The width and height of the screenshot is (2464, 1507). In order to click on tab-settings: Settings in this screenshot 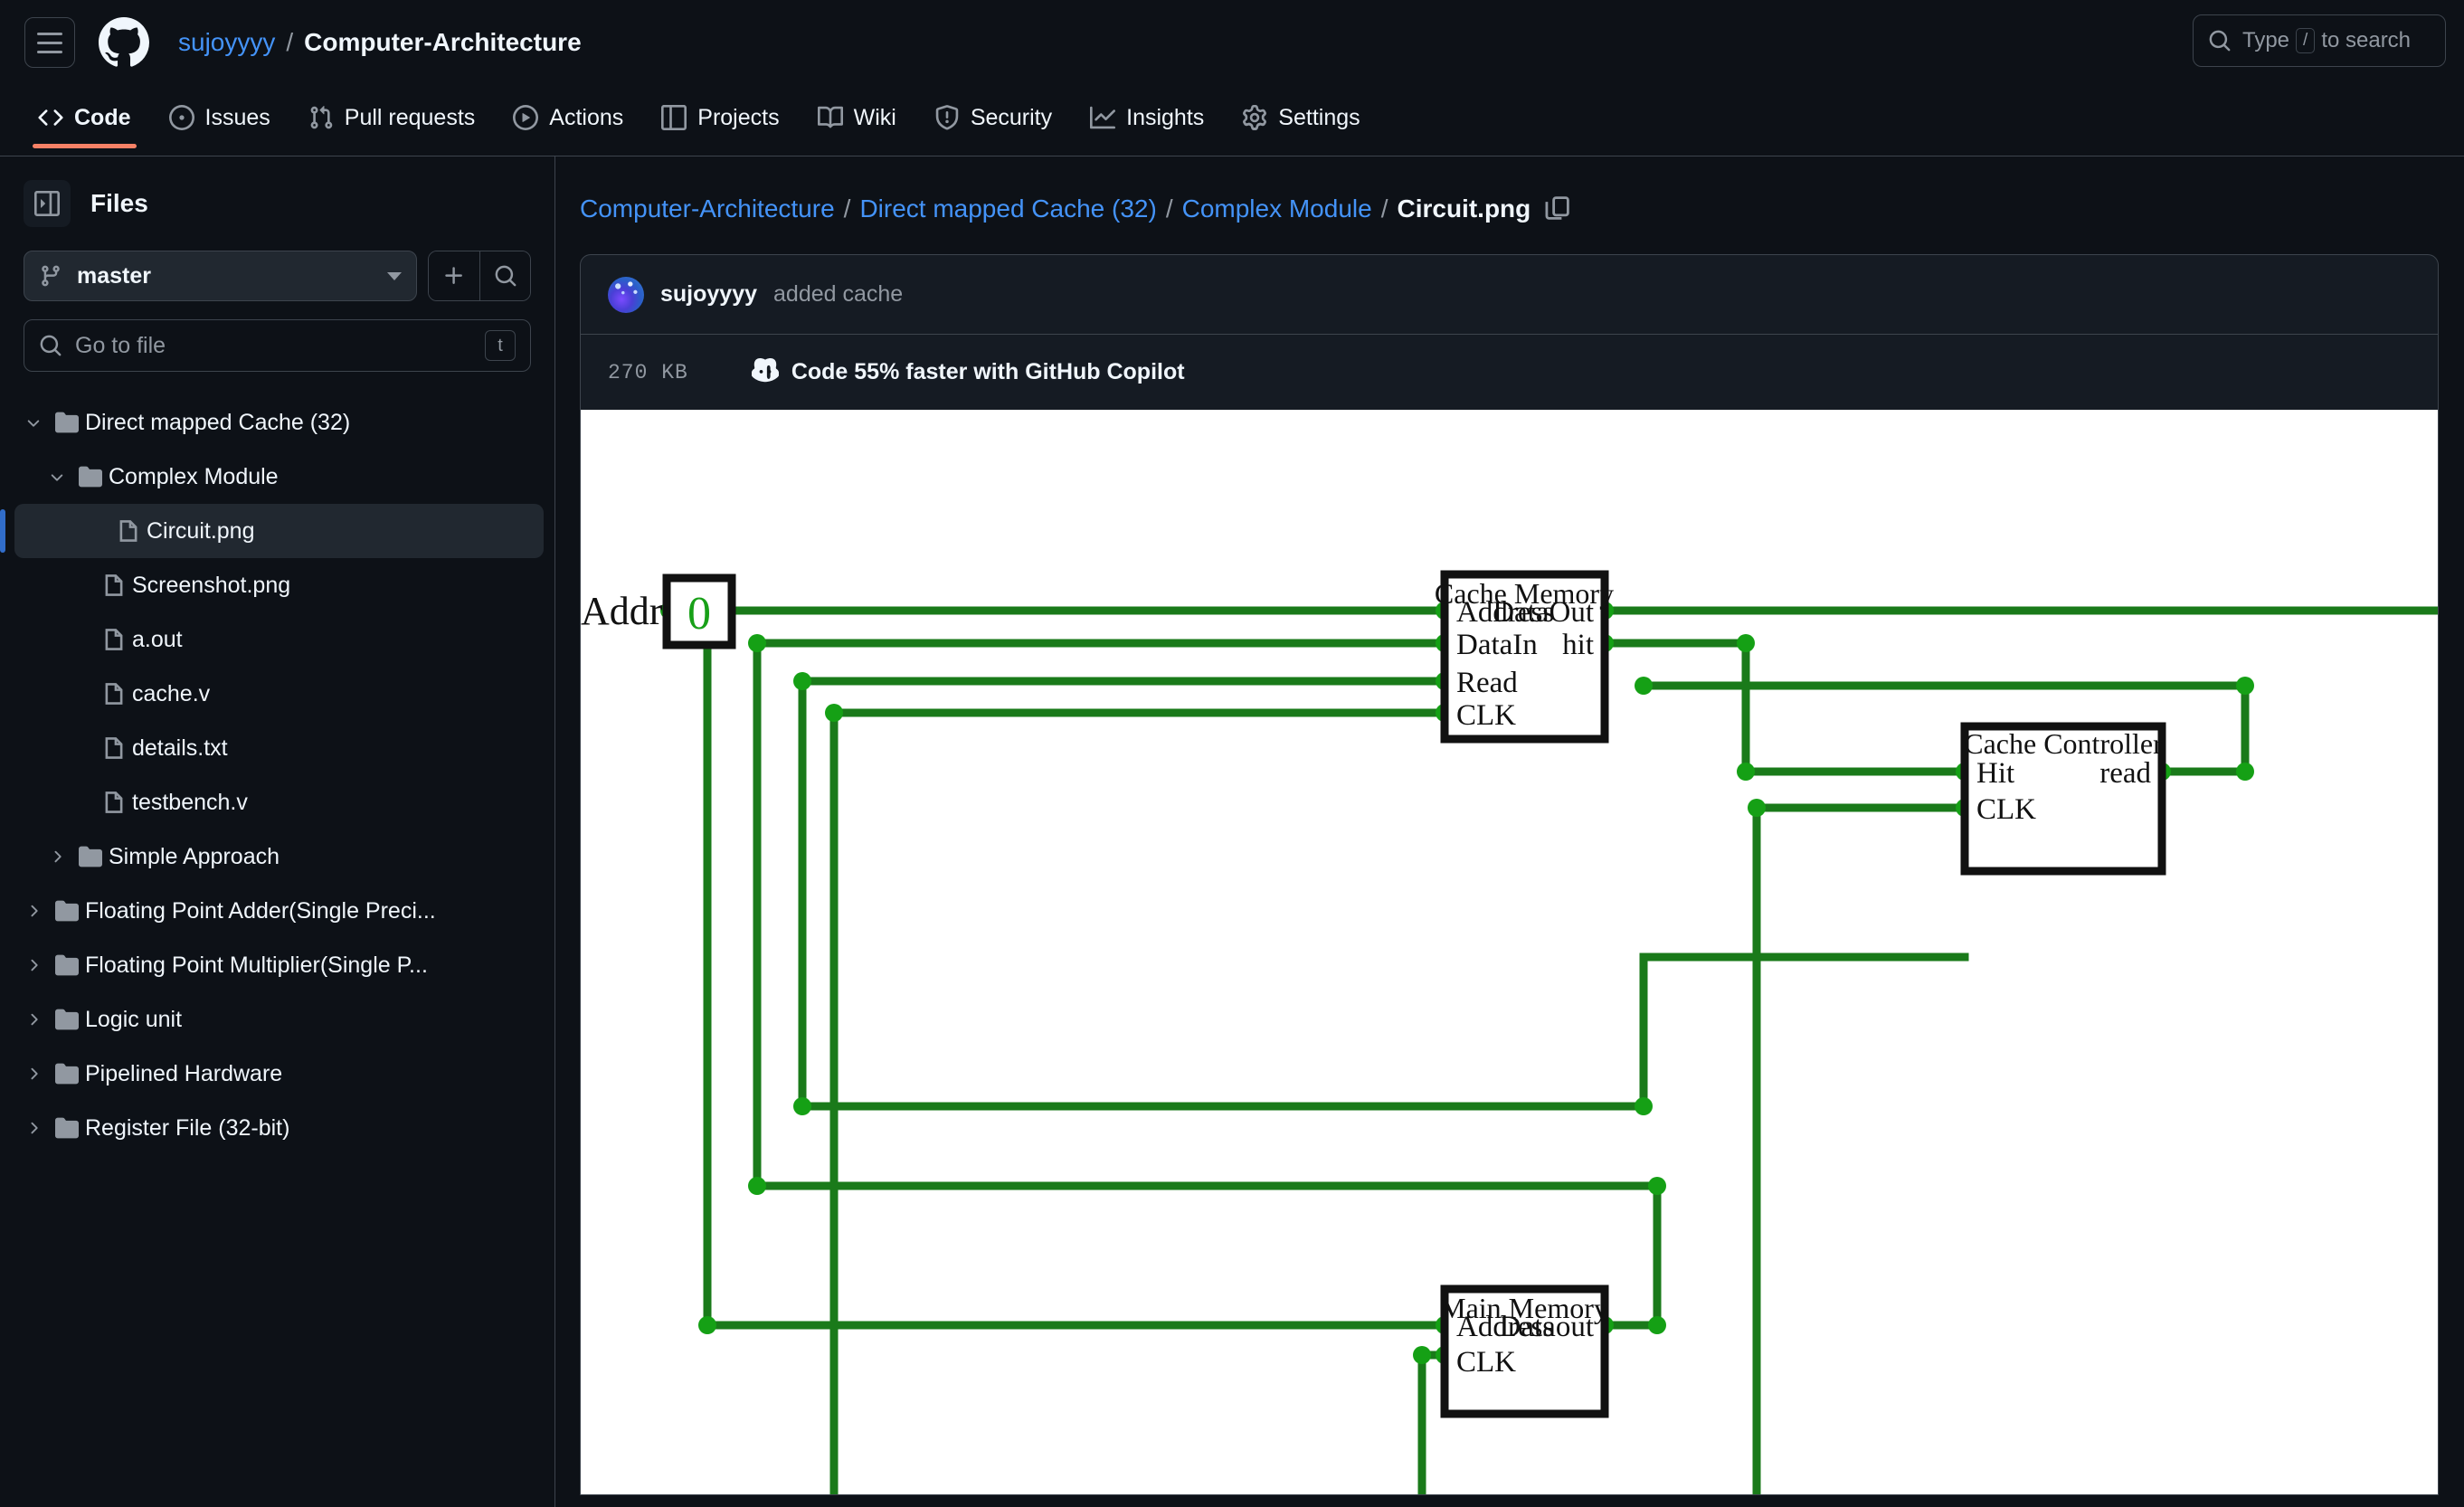, I will do `click(1301, 113)`.